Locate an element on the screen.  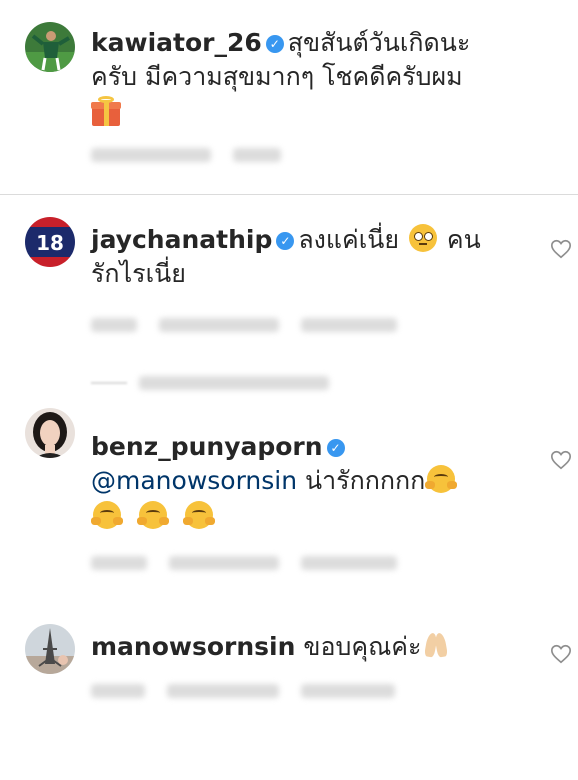
svg-text: 18 is located at coordinates (50, 243).